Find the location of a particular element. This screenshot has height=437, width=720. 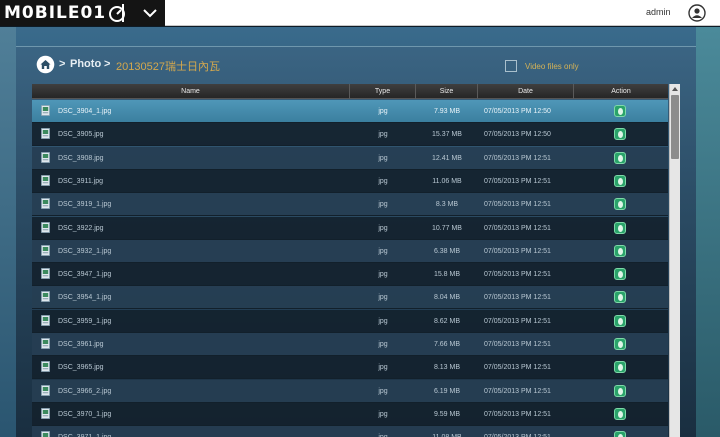

file-name: DSC_3919_1.jpg is located at coordinates (85, 205).